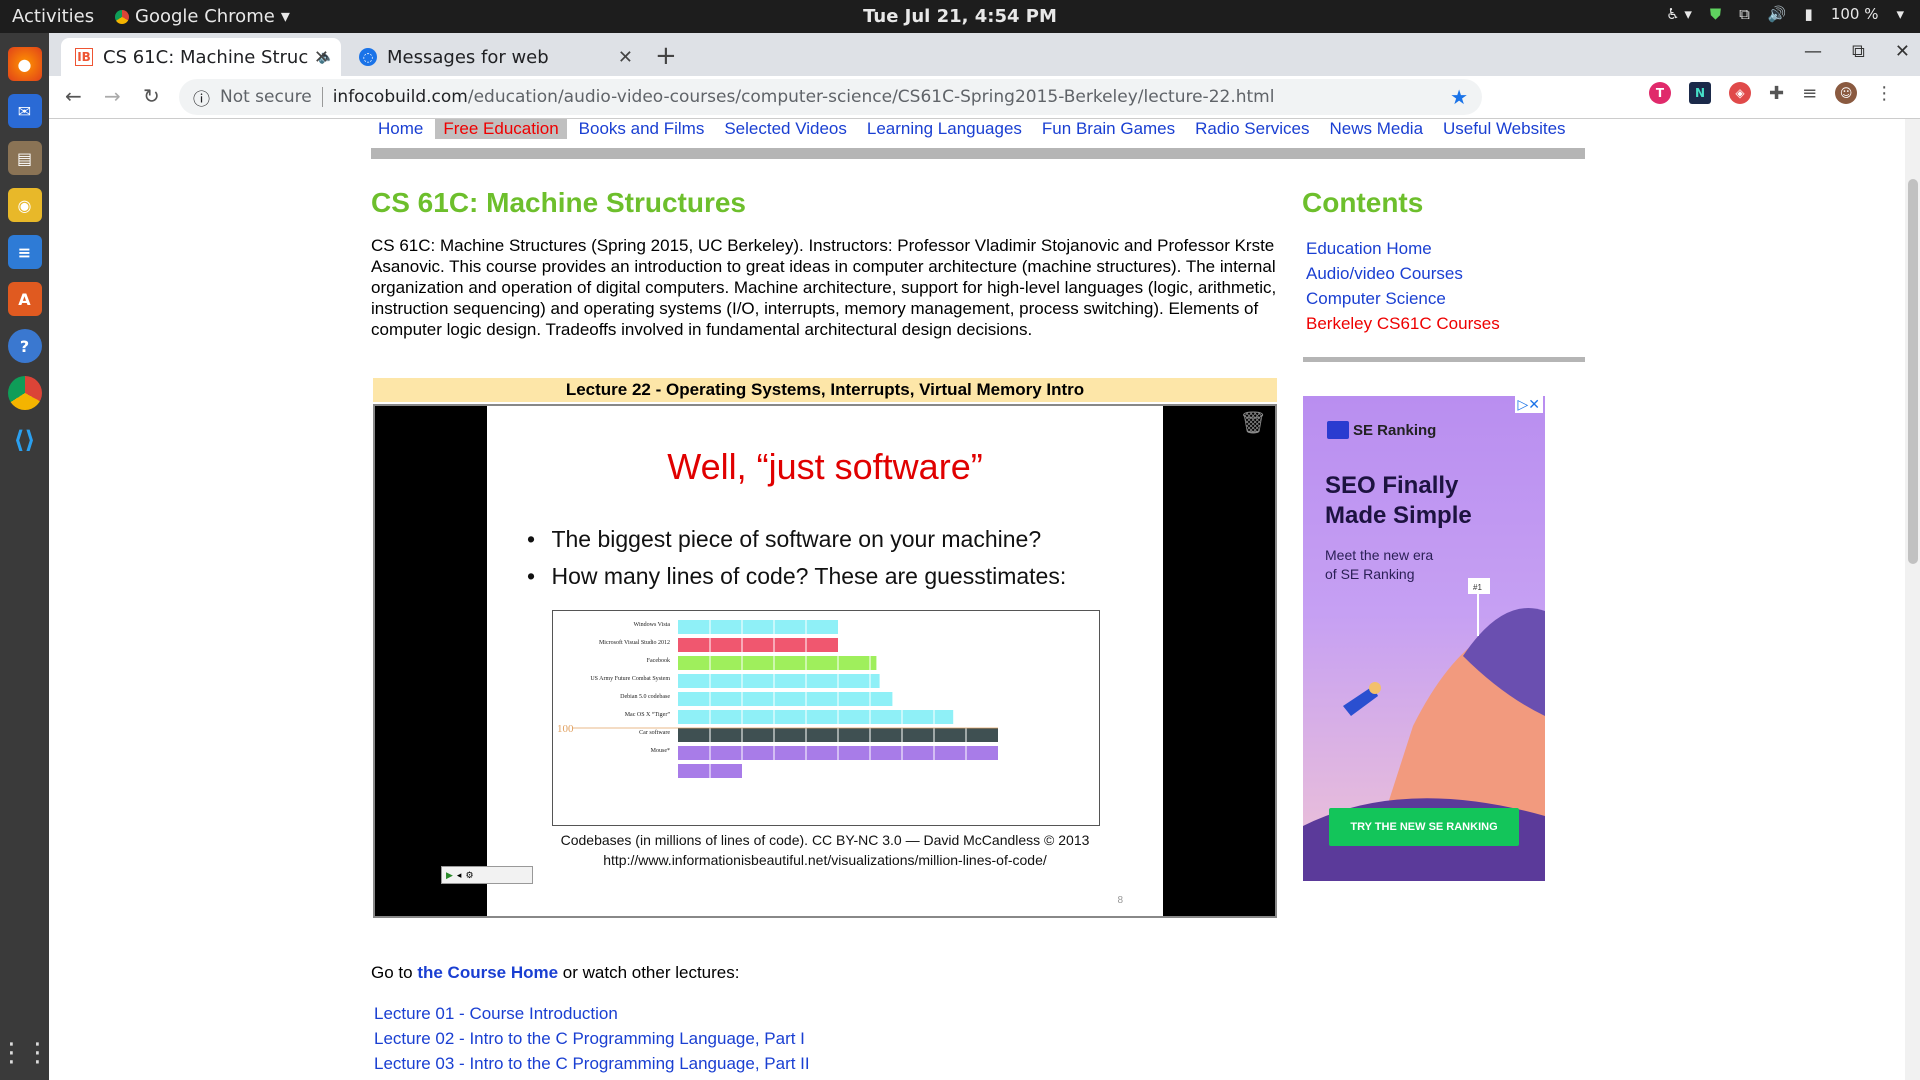  Describe the element at coordinates (642, 129) in the screenshot. I see `menu-books-films: Books and Films` at that location.